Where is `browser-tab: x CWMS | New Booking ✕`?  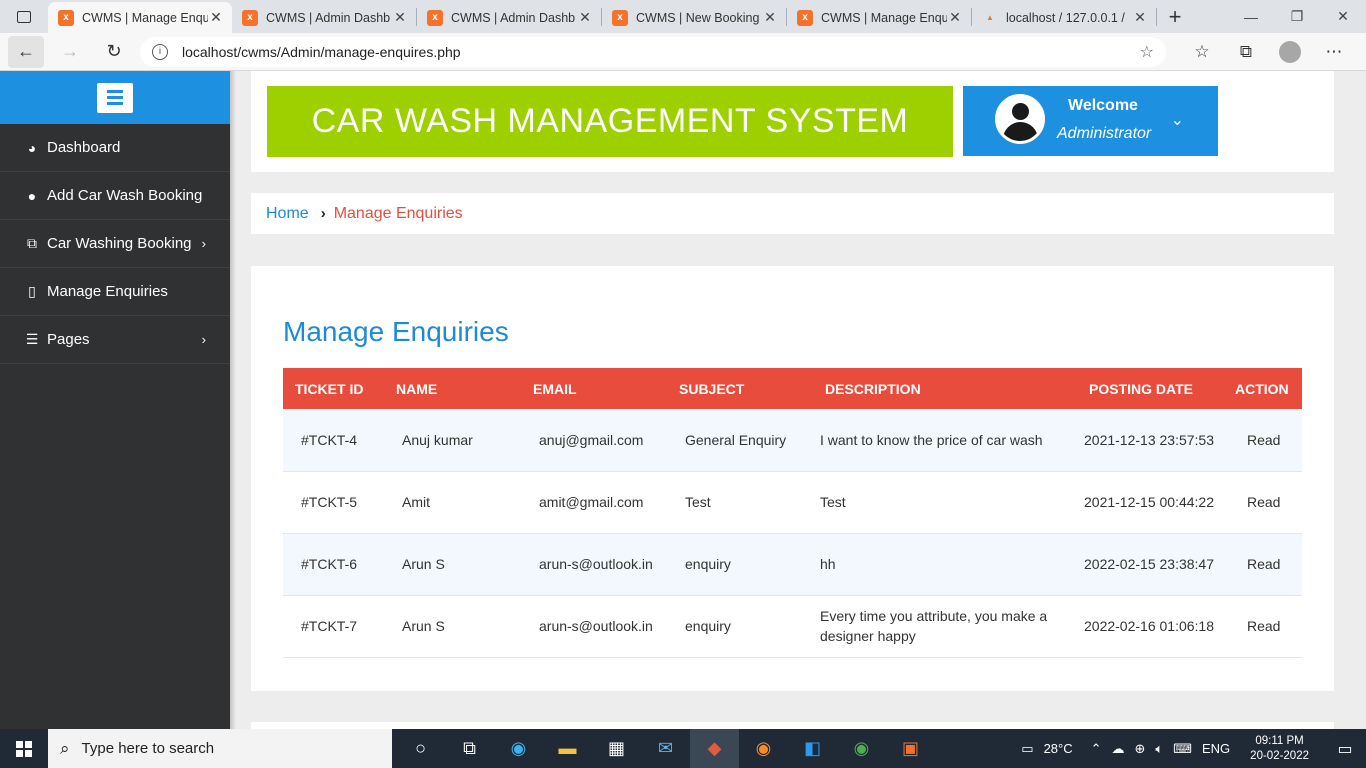
browser-tab: x CWMS | New Booking ✕ is located at coordinates (694, 17).